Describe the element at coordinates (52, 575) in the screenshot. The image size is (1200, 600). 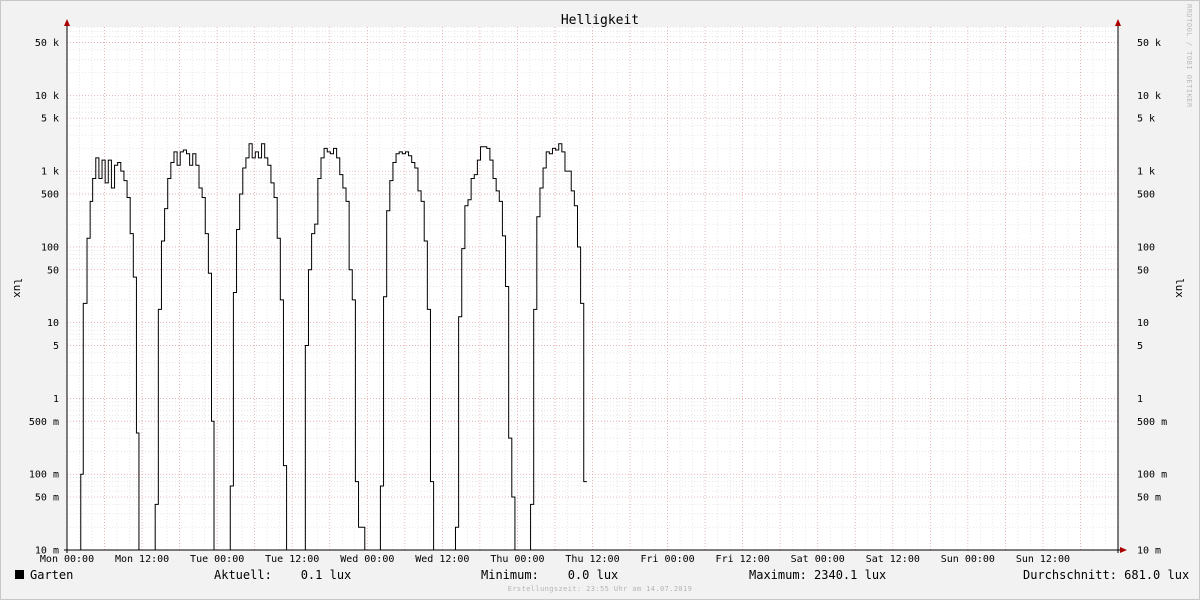
I see `legend-series-label: Garten` at that location.